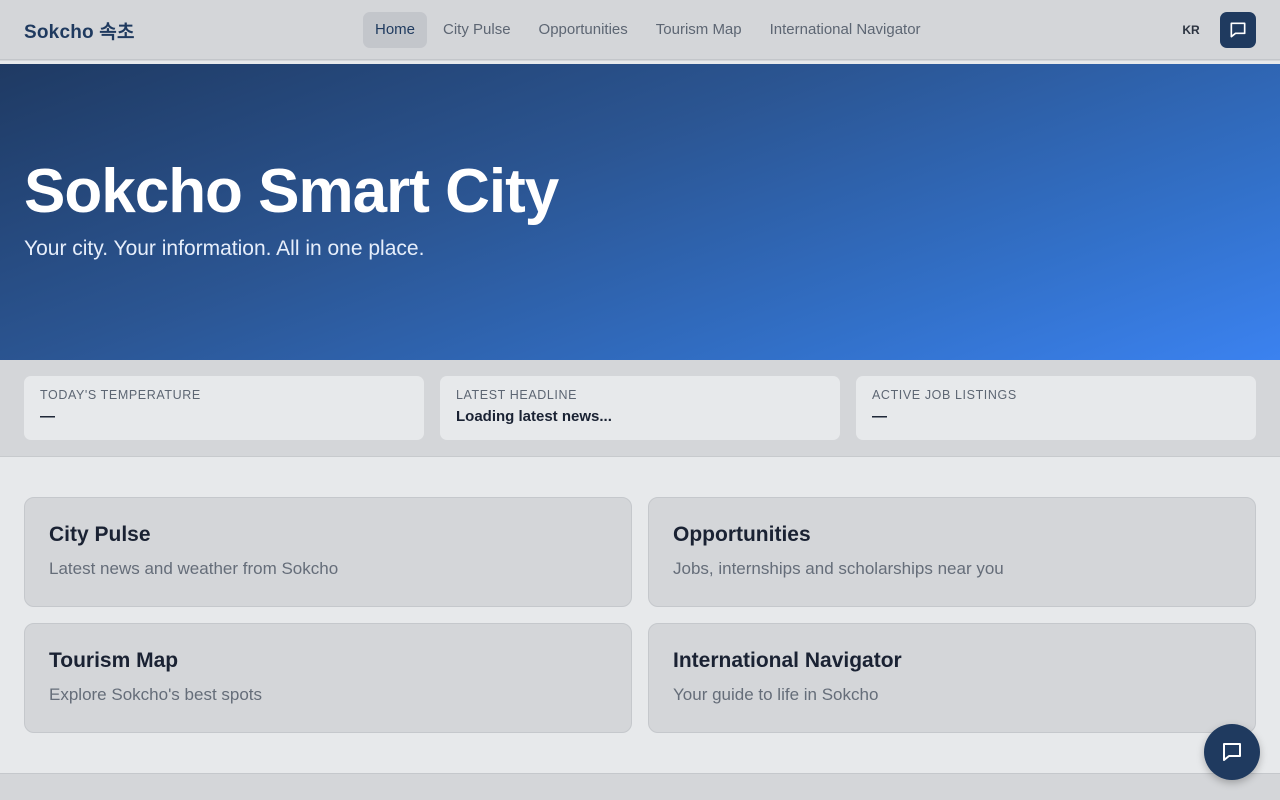  What do you see at coordinates (1191, 30) in the screenshot?
I see `language-toggle: KR` at bounding box center [1191, 30].